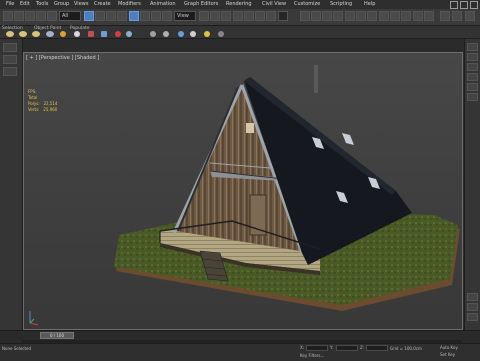 This screenshot has width=480, height=361. What do you see at coordinates (23, 34) in the screenshot?
I see `modify-icon` at bounding box center [23, 34].